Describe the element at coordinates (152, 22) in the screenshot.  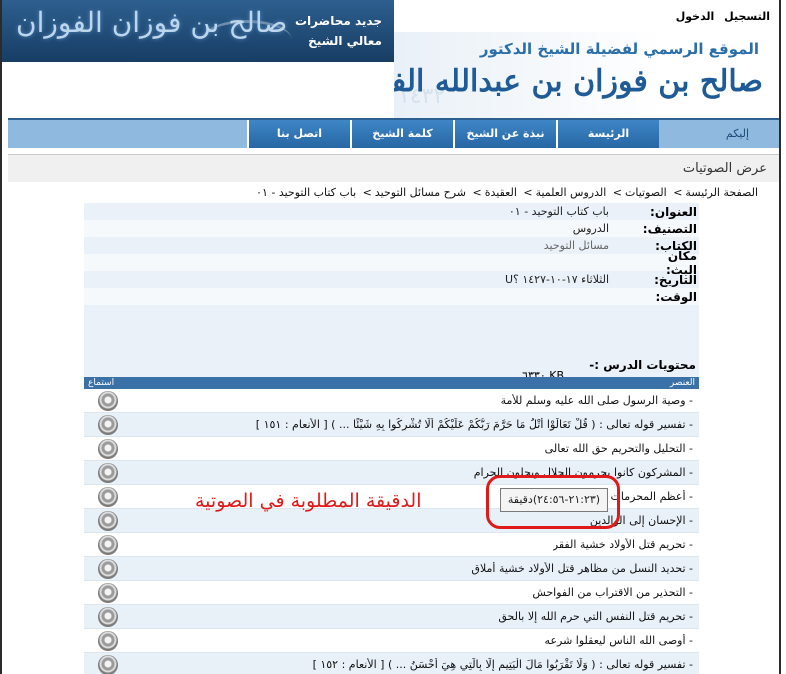
I see `banner-calligraphy-logo: صالح بن فوزان الفوزان` at that location.